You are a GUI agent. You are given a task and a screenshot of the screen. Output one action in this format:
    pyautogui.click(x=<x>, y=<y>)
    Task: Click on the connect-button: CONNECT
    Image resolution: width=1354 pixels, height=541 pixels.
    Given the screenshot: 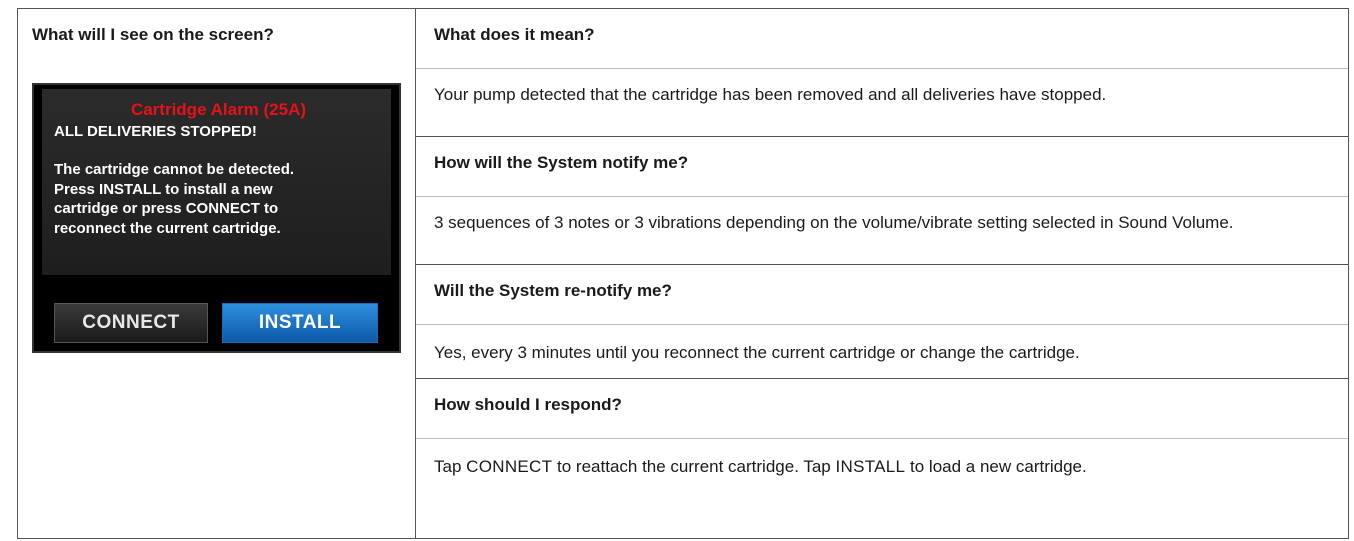 What is the action you would take?
    pyautogui.click(x=131, y=323)
    